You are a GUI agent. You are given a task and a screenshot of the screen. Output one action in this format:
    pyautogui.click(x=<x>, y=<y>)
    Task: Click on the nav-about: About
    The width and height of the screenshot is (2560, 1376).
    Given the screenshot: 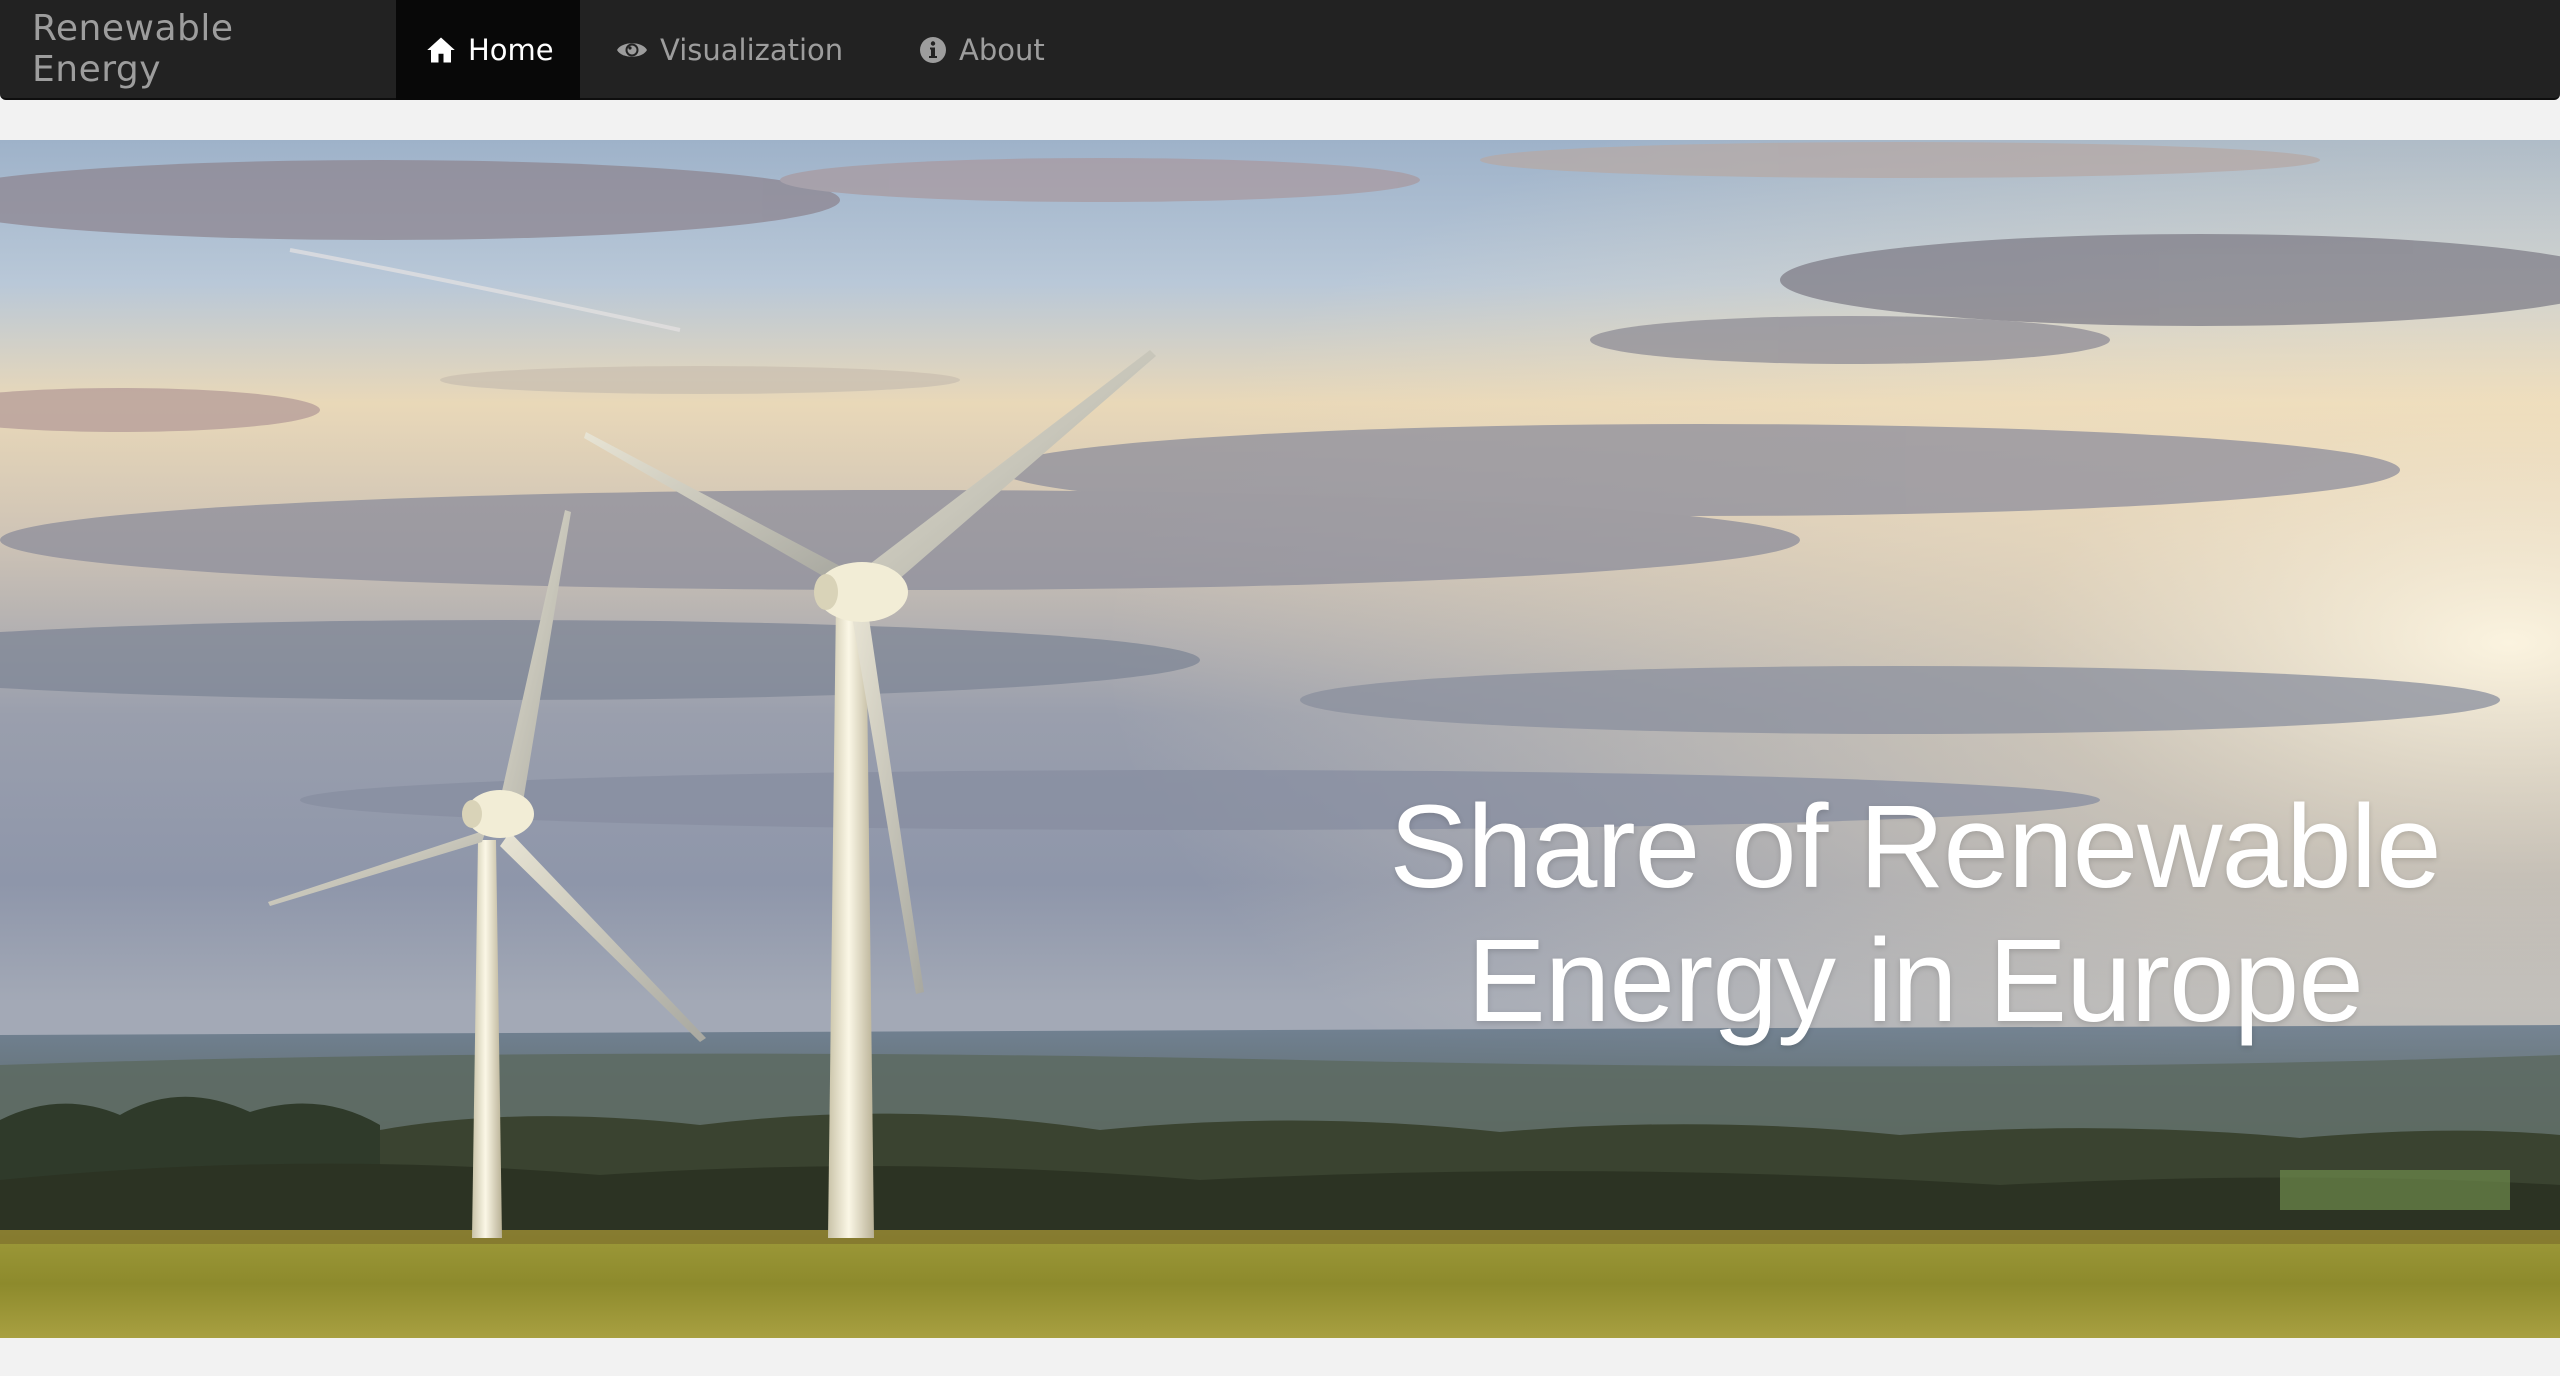 What is the action you would take?
    pyautogui.click(x=982, y=50)
    